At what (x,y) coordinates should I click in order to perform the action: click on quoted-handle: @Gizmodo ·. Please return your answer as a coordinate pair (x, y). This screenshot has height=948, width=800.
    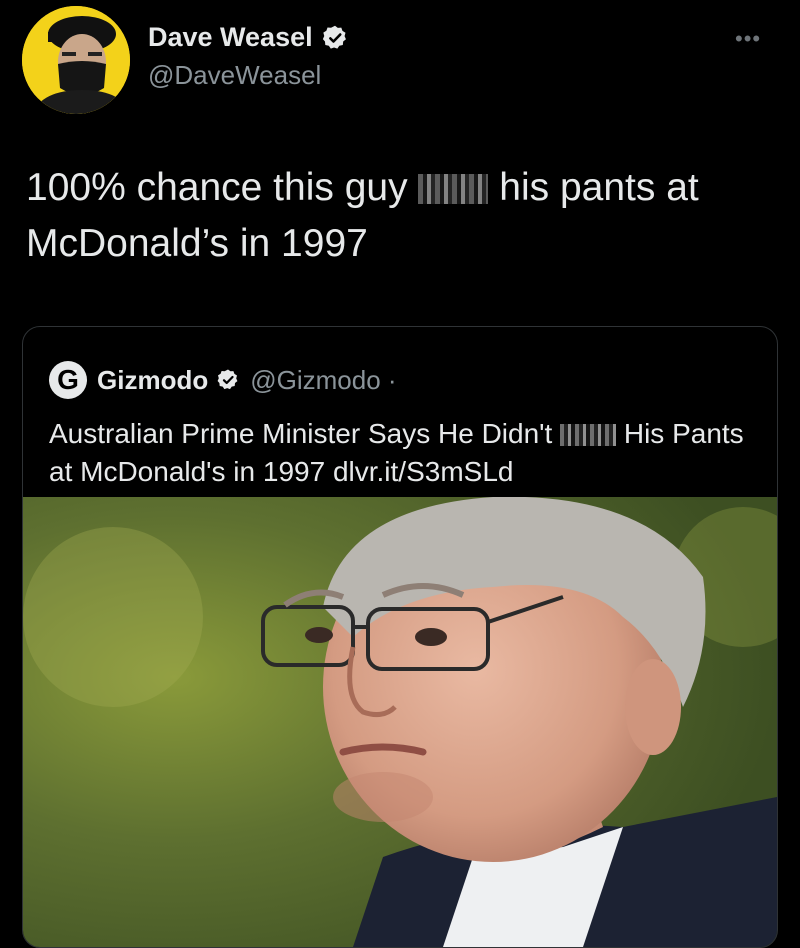
    Looking at the image, I should click on (323, 380).